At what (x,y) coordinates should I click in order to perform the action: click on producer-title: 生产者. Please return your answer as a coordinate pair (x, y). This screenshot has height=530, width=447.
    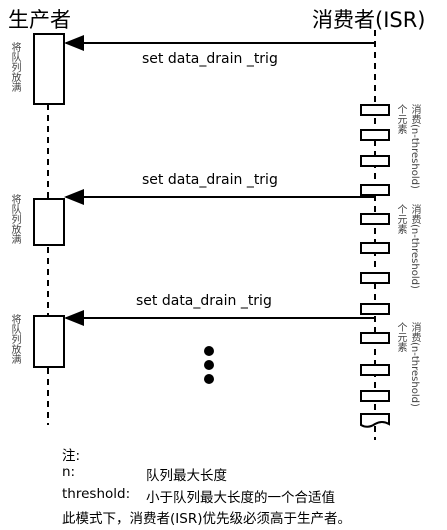
    Looking at the image, I should click on (39, 20).